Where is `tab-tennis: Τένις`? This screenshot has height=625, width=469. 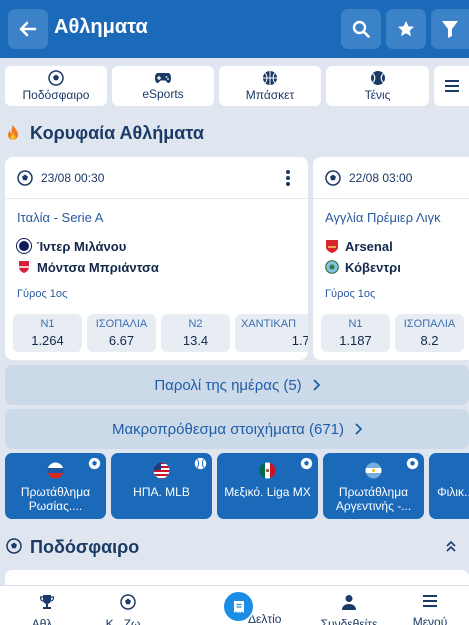
tab-tennis: Τένις is located at coordinates (377, 86).